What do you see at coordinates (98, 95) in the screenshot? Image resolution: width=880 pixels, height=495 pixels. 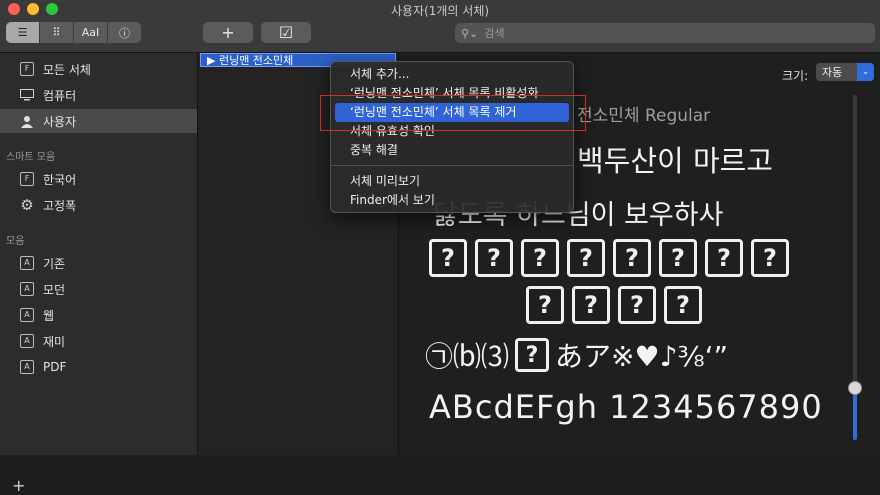 I see `sidebar-item-computer: 컴퓨터` at bounding box center [98, 95].